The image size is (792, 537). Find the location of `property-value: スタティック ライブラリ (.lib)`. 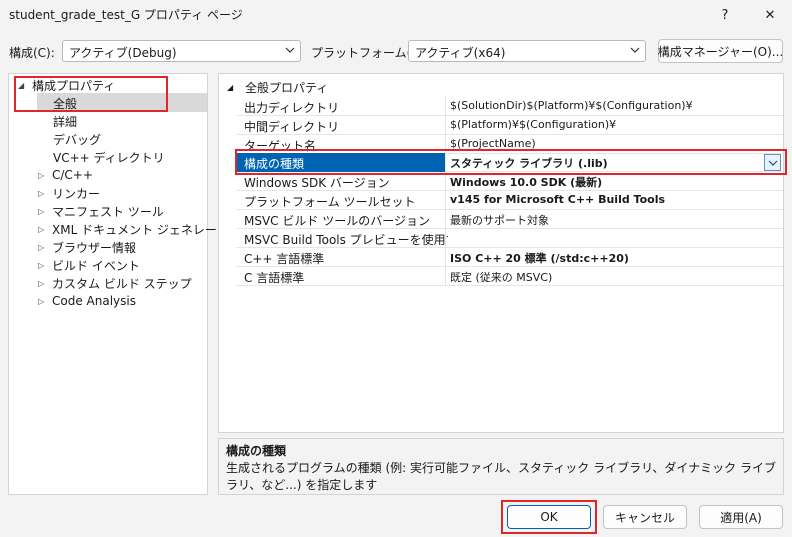

property-value: スタティック ライブラリ (.lib) is located at coordinates (529, 163).